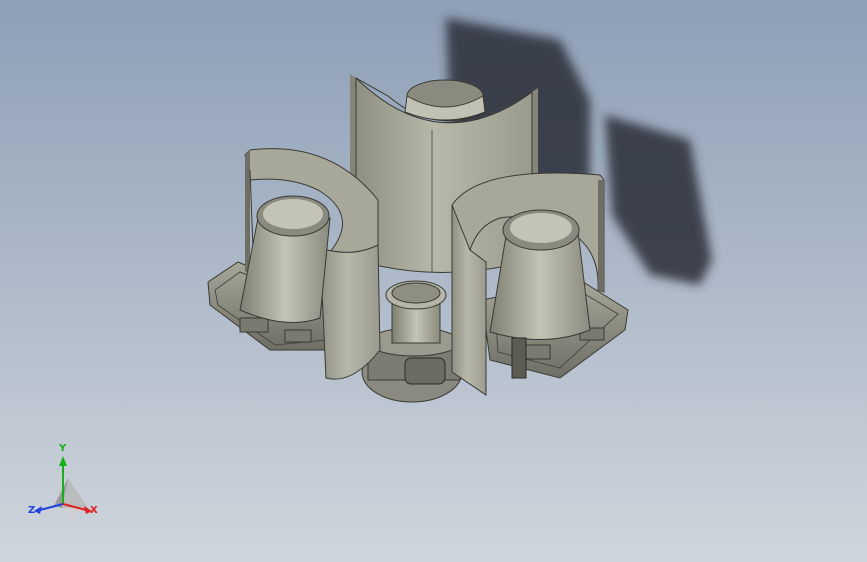 Image resolution: width=867 pixels, height=562 pixels. I want to click on coordinate-triad: Y X Z, so click(66, 484).